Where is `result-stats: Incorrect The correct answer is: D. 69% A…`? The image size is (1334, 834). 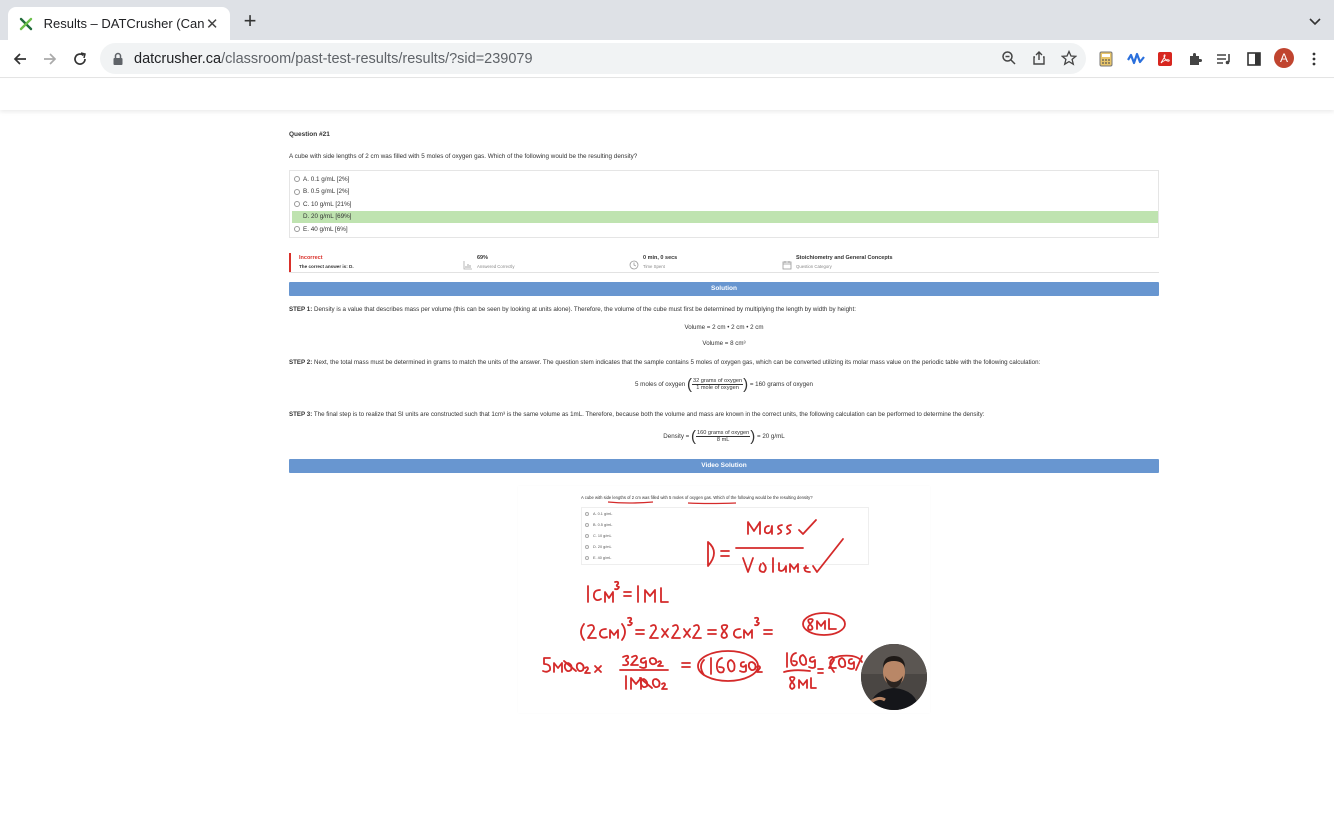 result-stats: Incorrect The correct answer is: D. 69% A… is located at coordinates (724, 263).